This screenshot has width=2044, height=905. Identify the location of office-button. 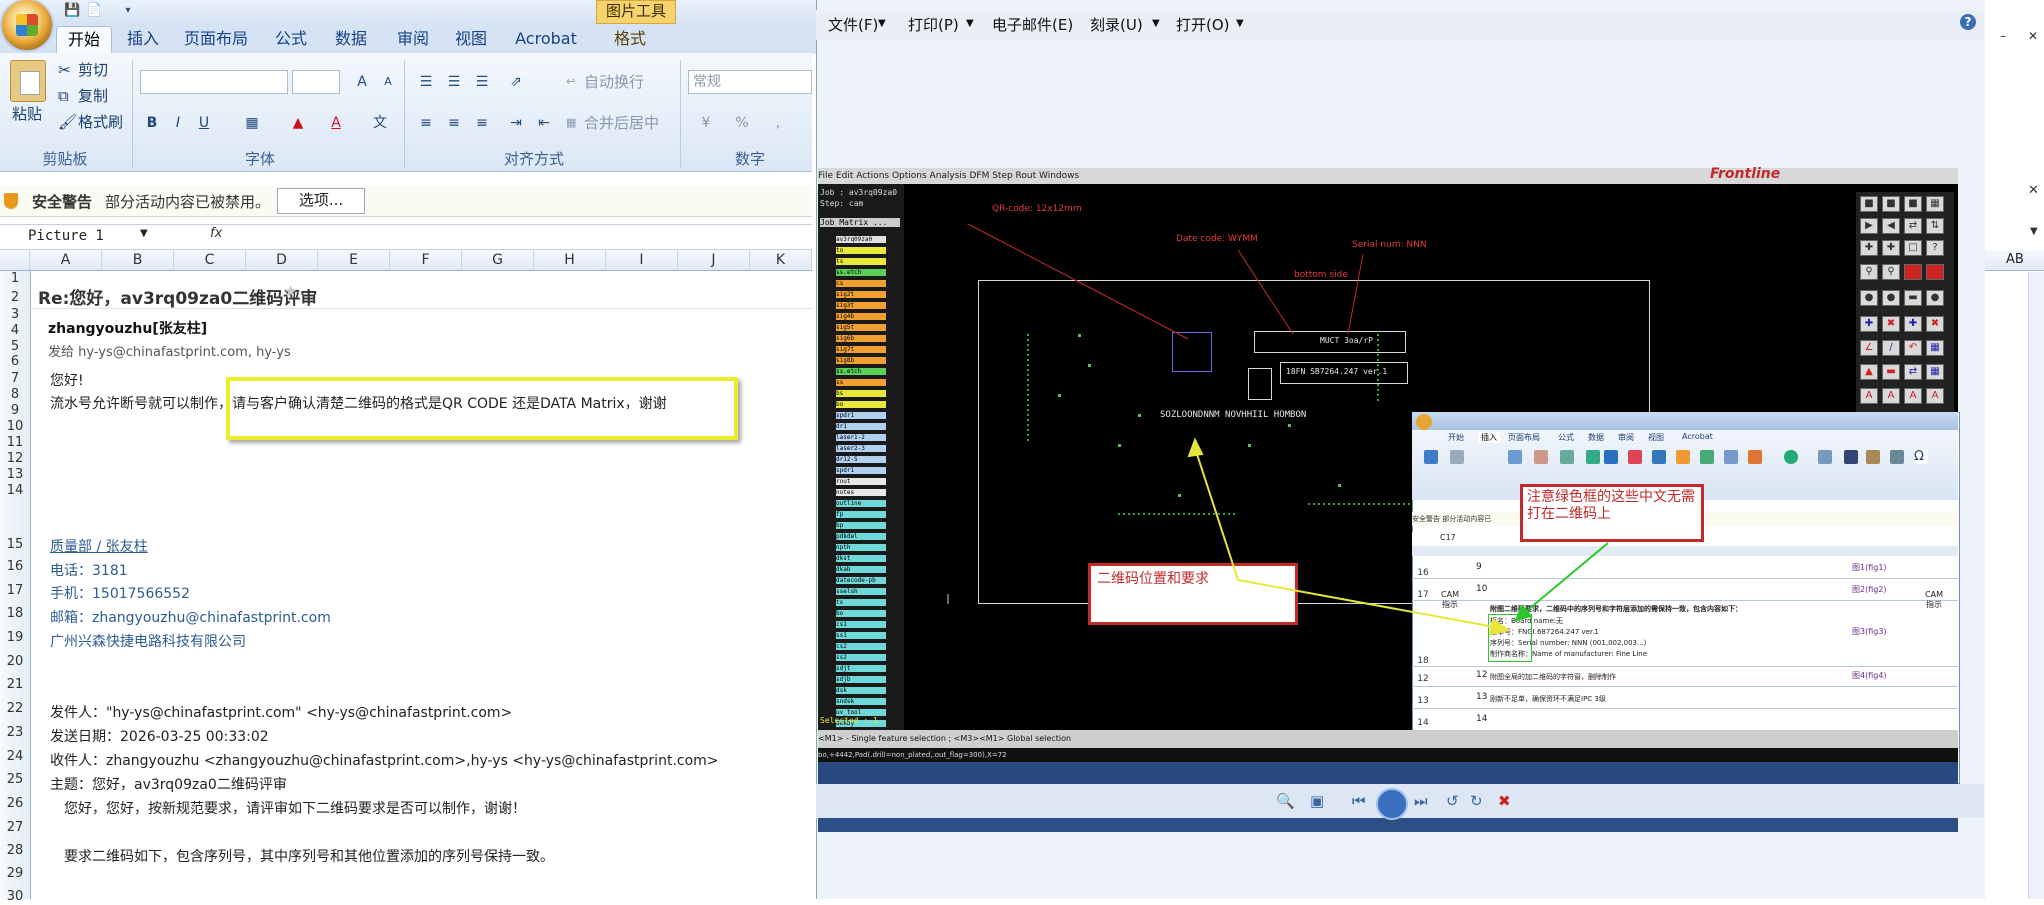
(27, 25).